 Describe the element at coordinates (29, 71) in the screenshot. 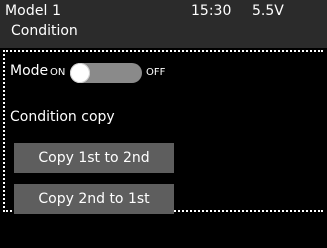

I see `mode-label: Mode` at that location.